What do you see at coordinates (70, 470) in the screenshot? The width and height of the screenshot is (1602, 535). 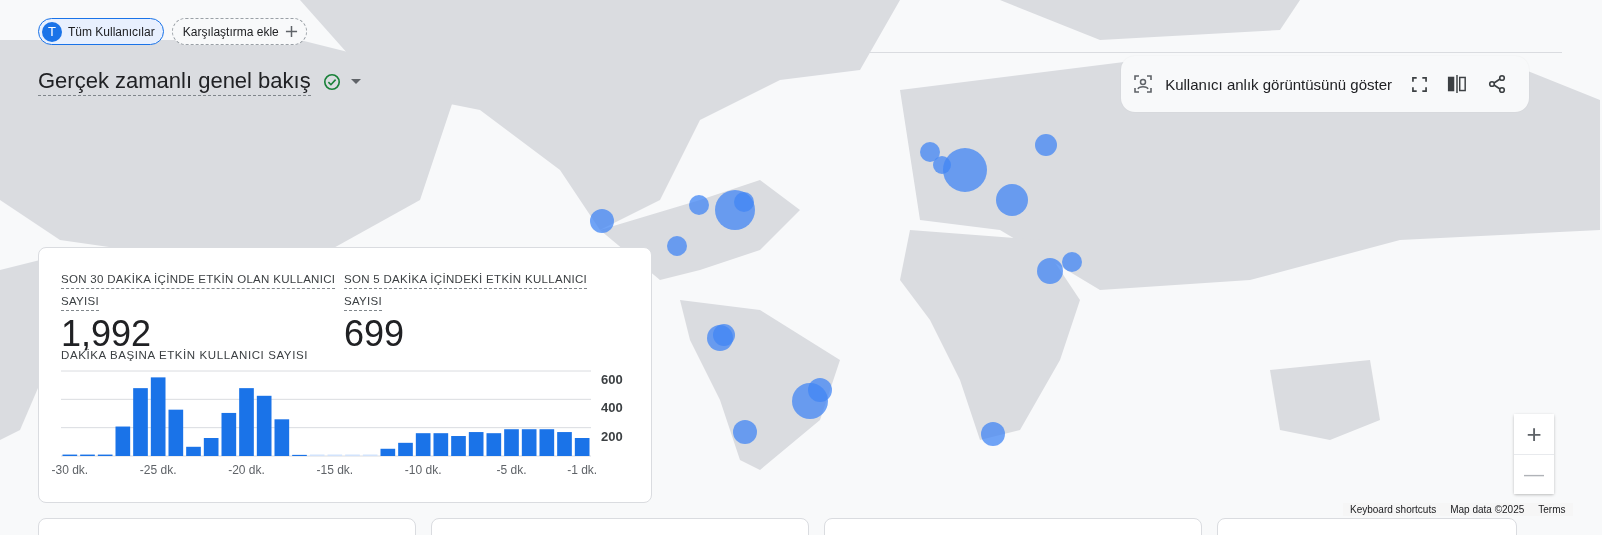 I see `x-tick-label: -30 dk.` at bounding box center [70, 470].